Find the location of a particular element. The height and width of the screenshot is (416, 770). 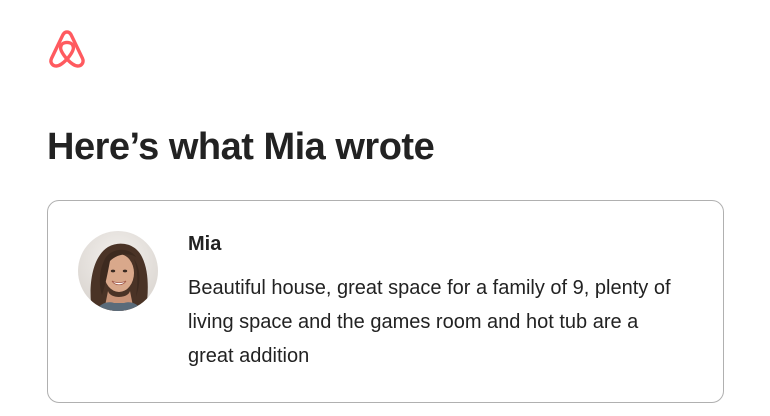

page-title: Here’s what Mia wrote is located at coordinates (241, 147).